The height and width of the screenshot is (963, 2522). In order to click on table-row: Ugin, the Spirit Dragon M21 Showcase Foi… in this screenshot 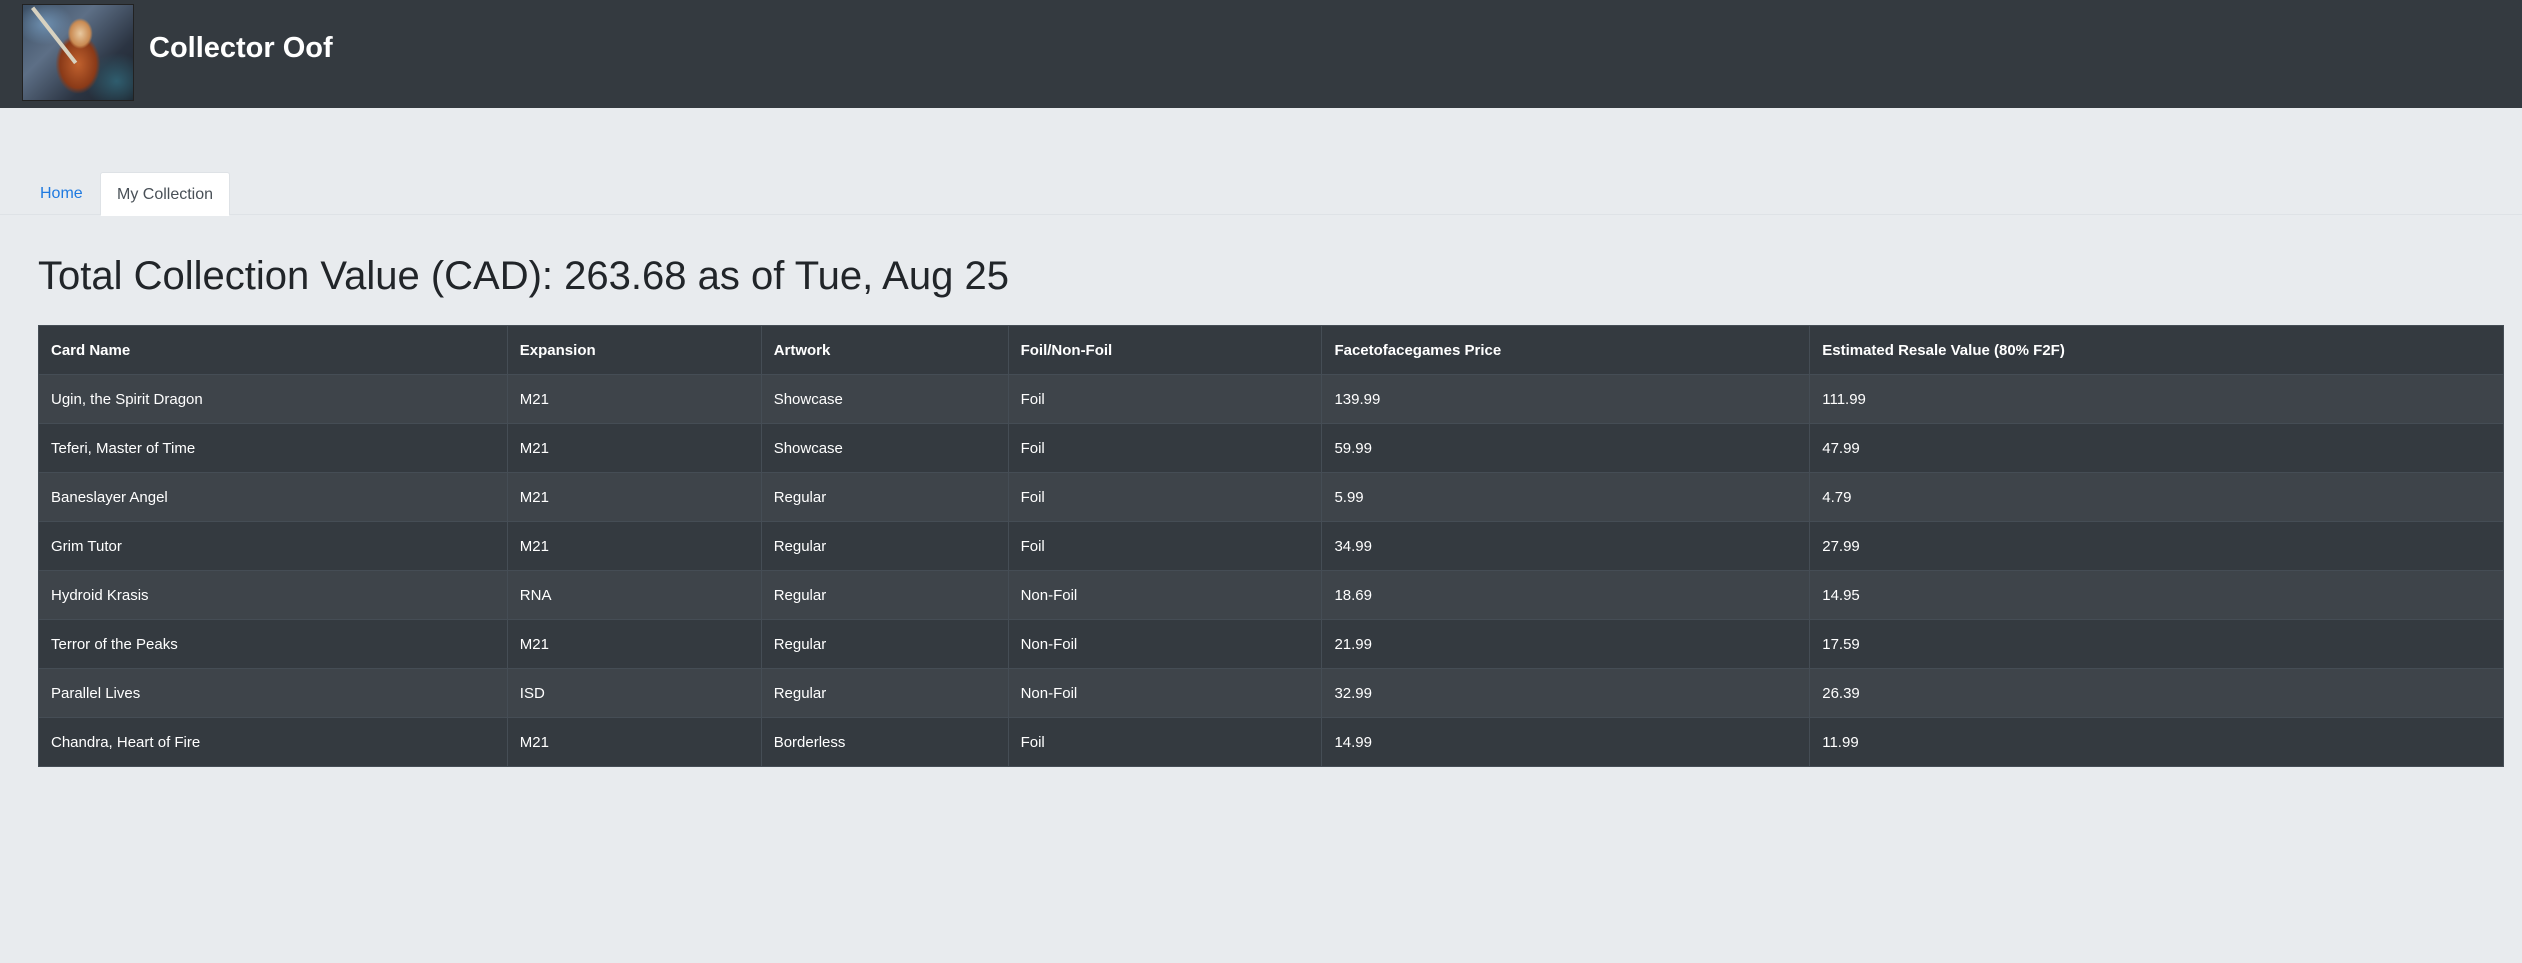, I will do `click(1271, 399)`.